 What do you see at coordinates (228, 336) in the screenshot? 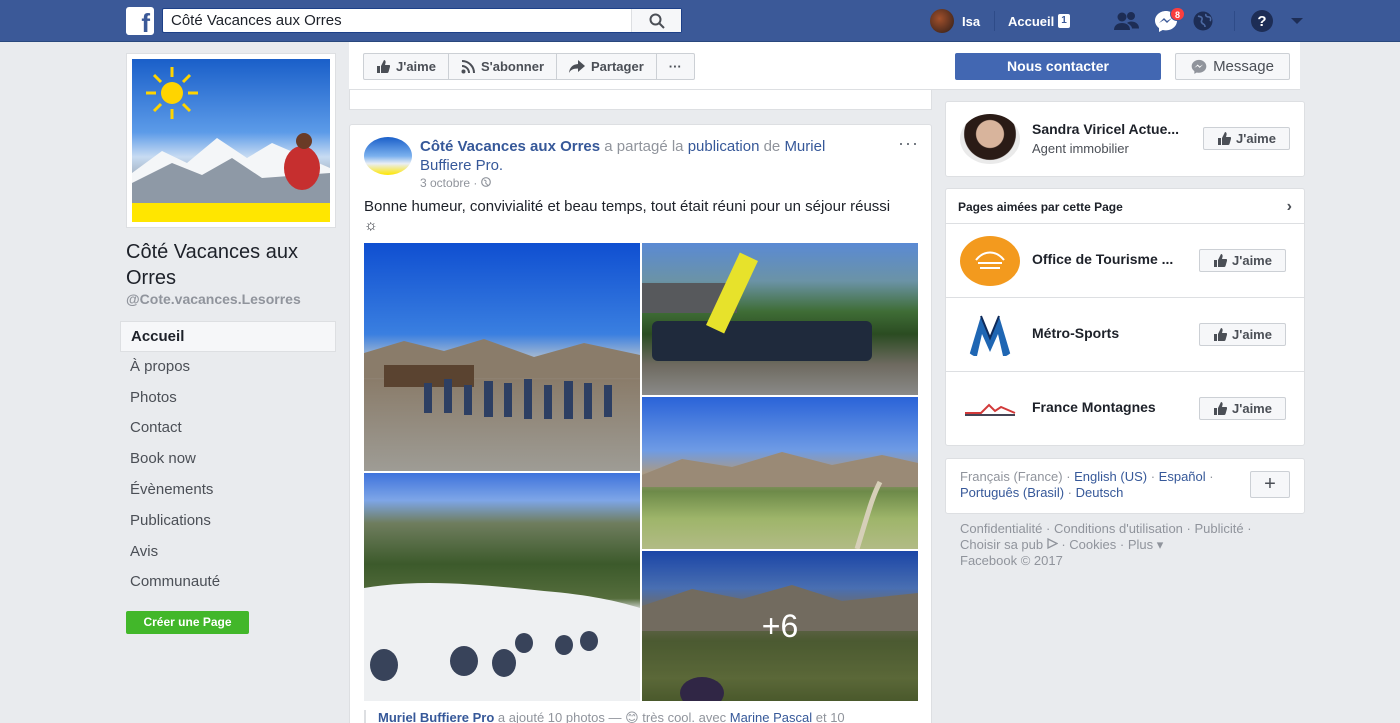
I see `nav-item-accueil: Accueil` at bounding box center [228, 336].